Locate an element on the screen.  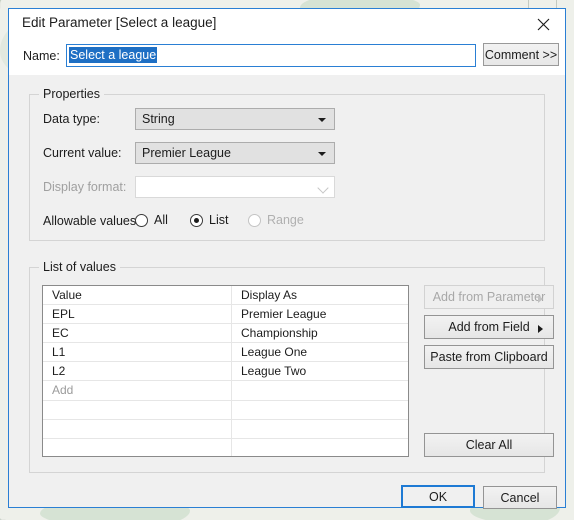
clear-all-label: Clear All is located at coordinates (489, 445).